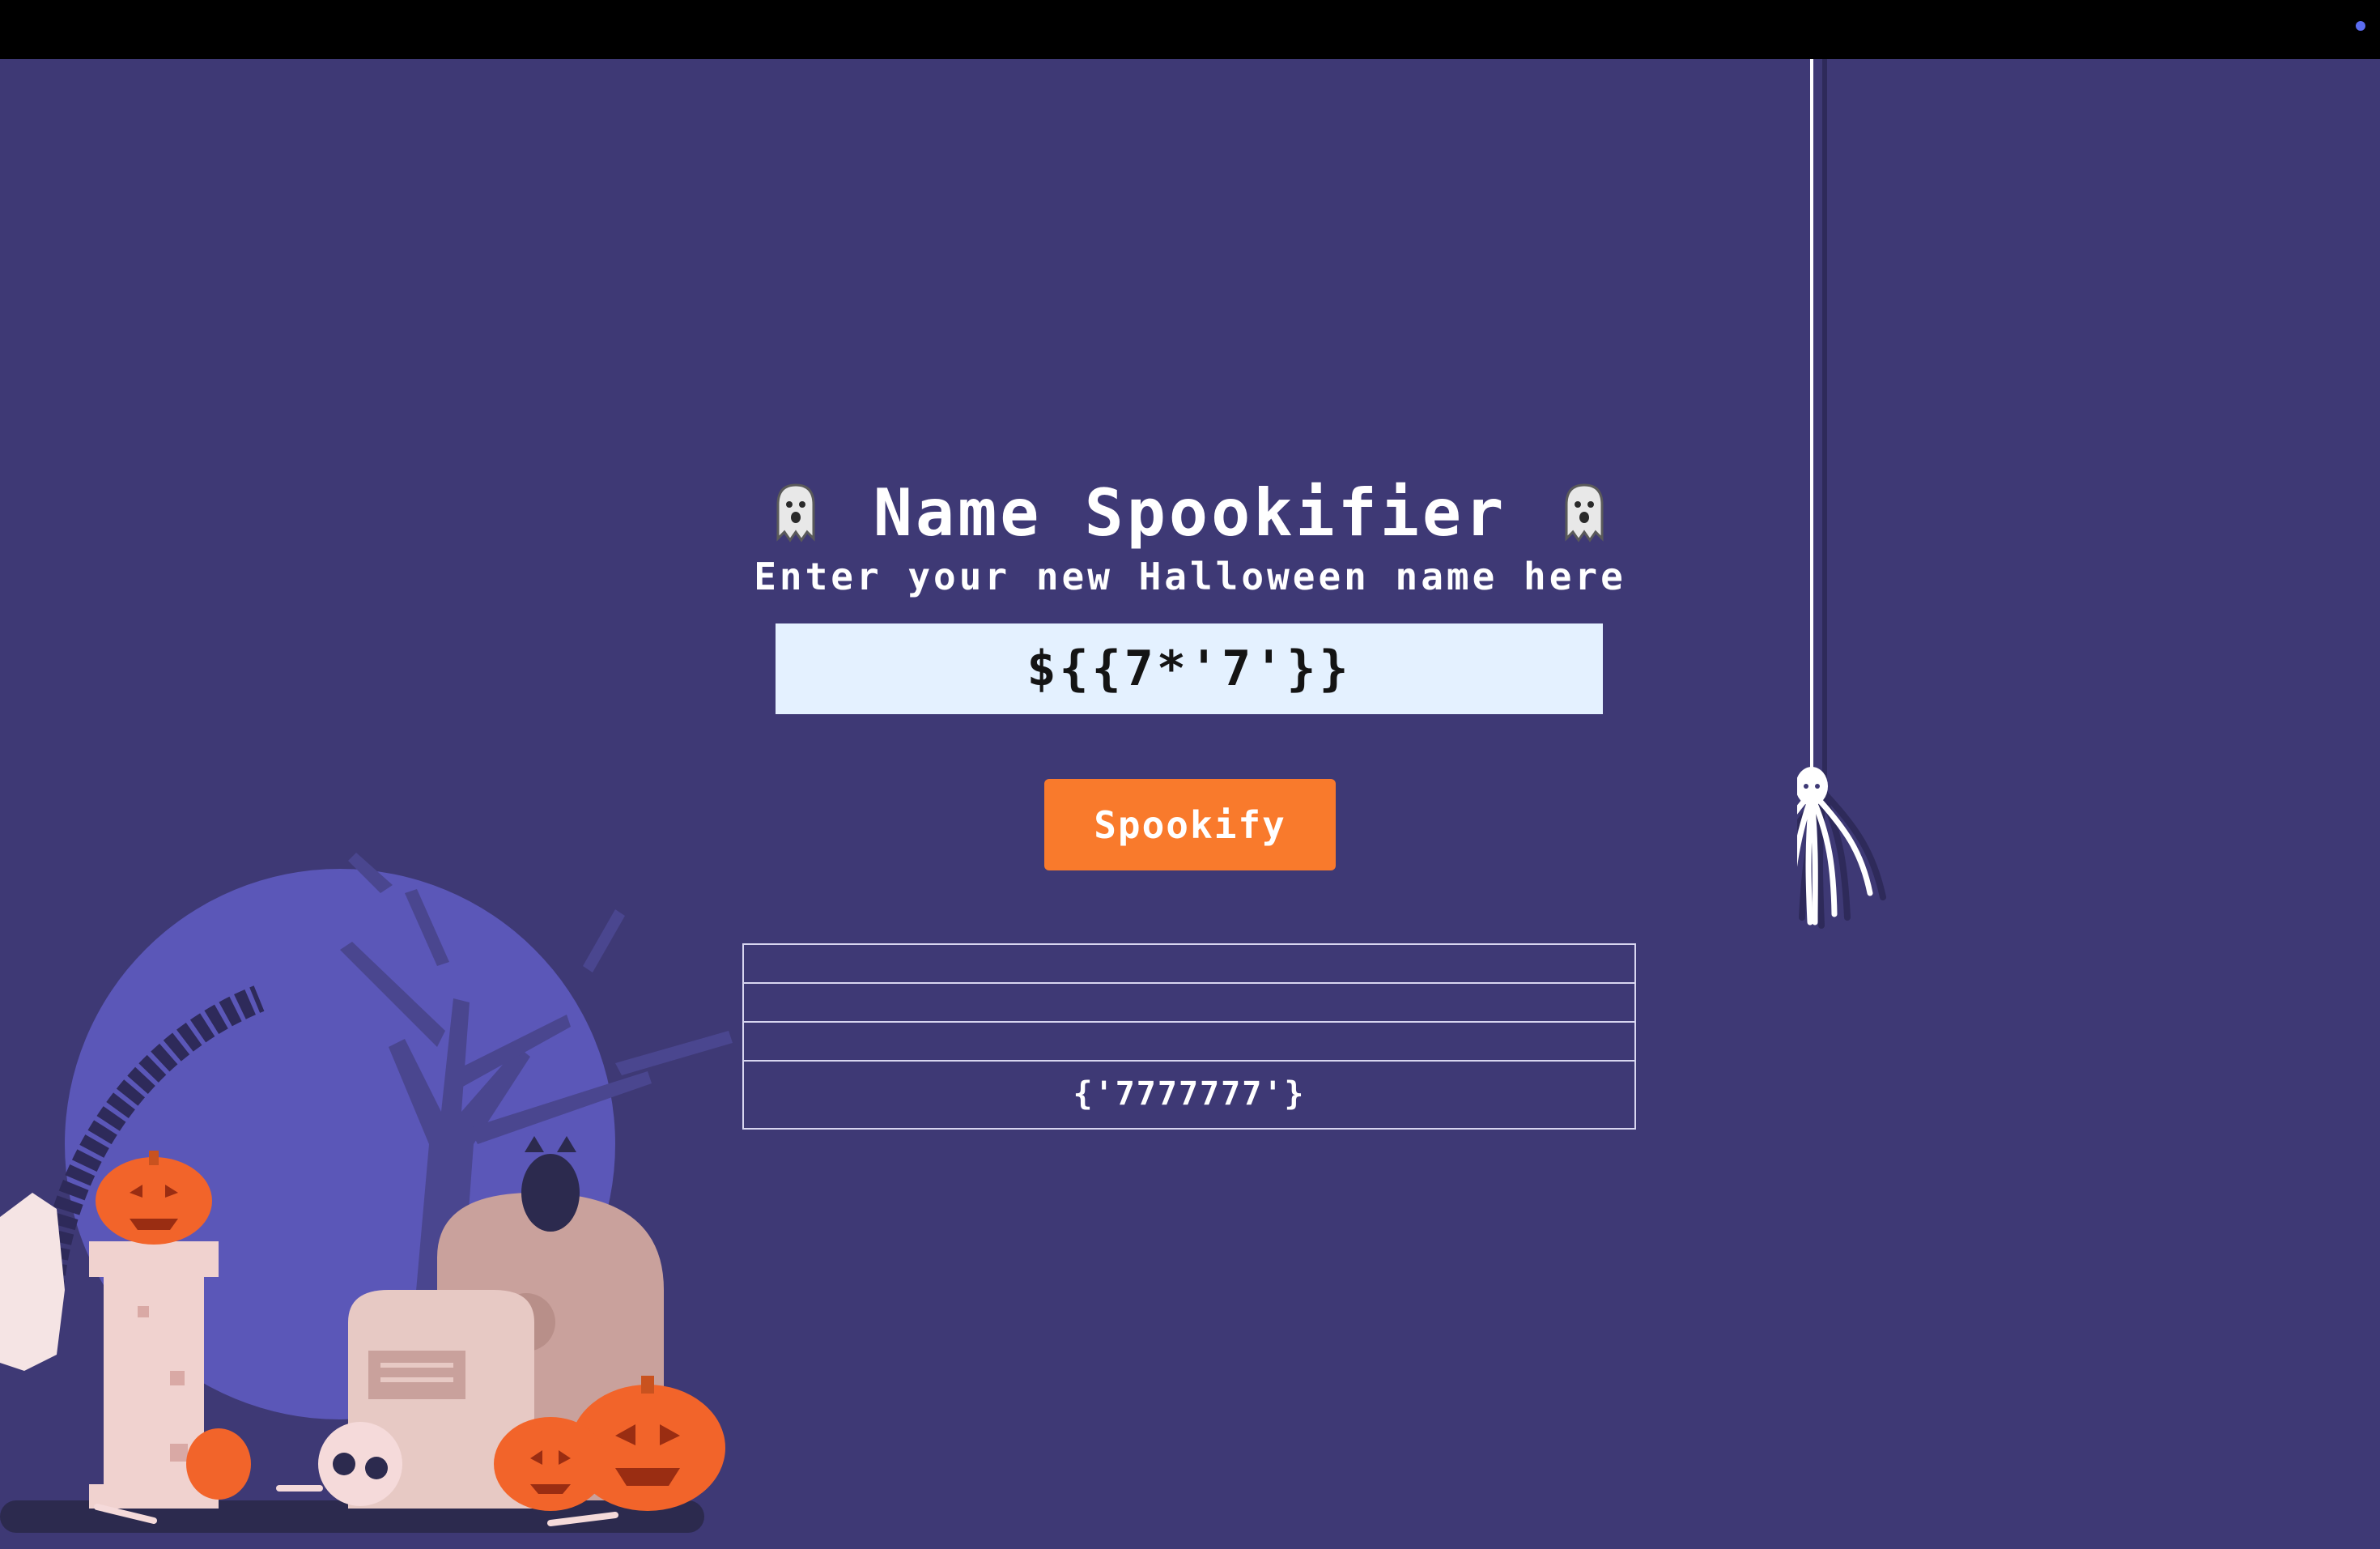 This screenshot has height=1549, width=2380. I want to click on result-table: {'7777777'}, so click(1189, 1036).